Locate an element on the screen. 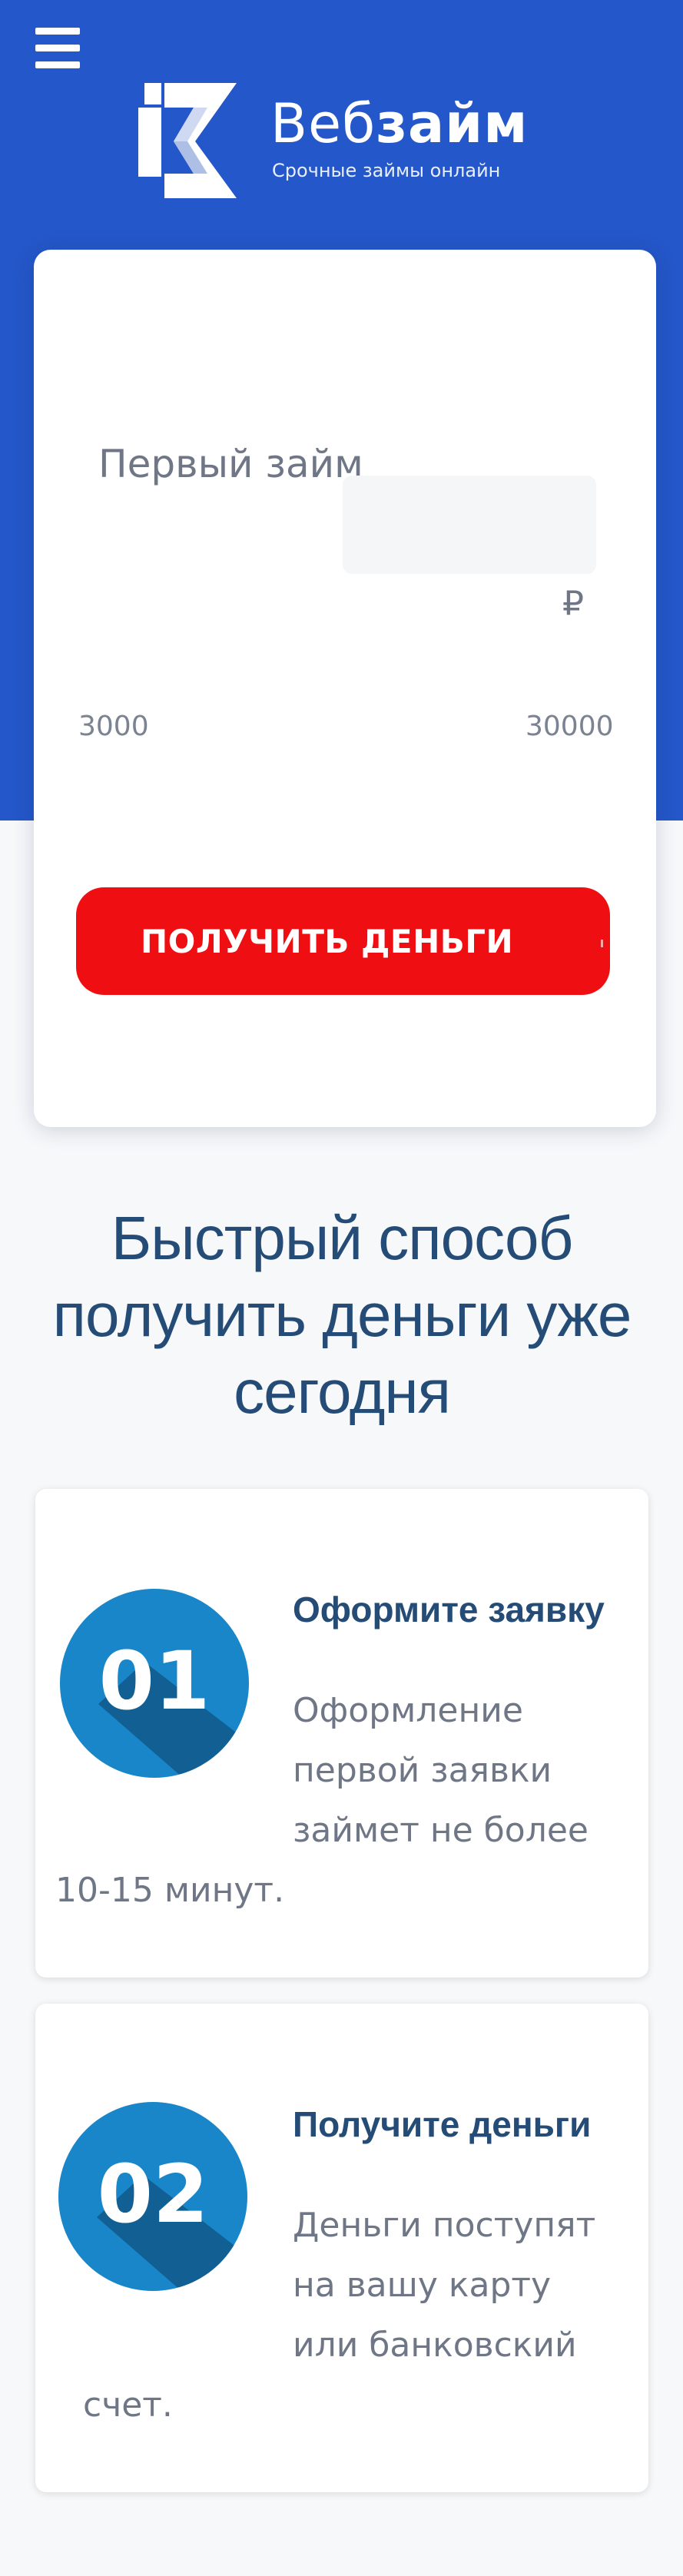  step-text-line: Оформление is located at coordinates (408, 1710).